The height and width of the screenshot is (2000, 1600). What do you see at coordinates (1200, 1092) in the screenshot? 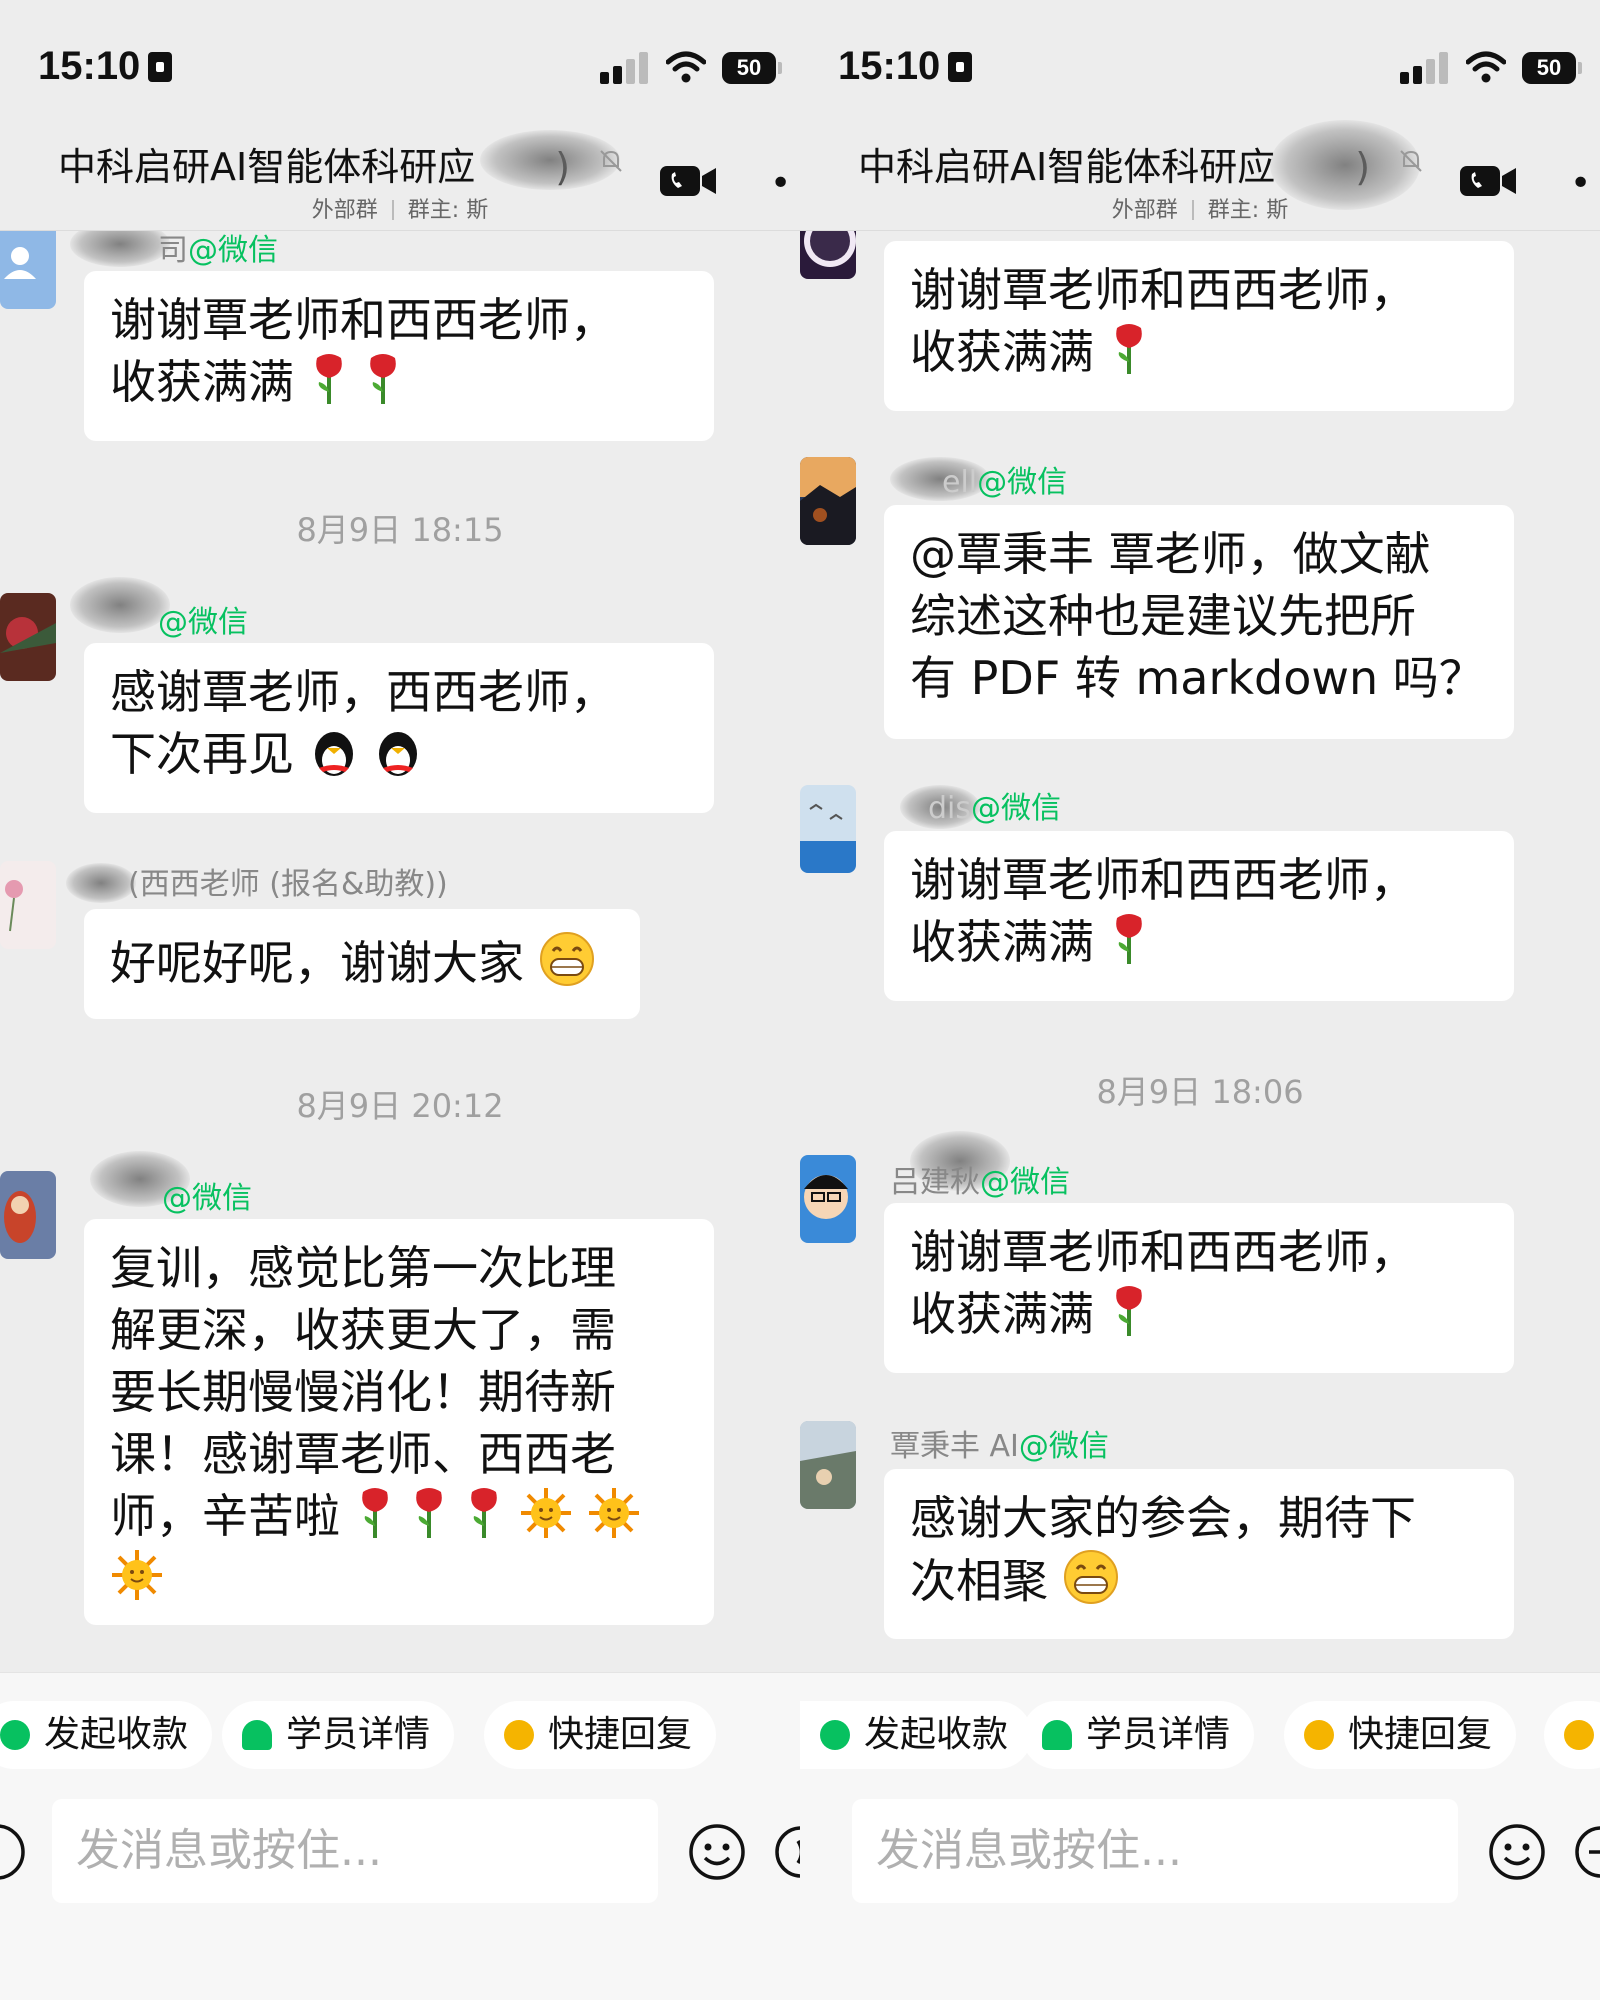
I see `timestamp: 8月9日 18:06` at bounding box center [1200, 1092].